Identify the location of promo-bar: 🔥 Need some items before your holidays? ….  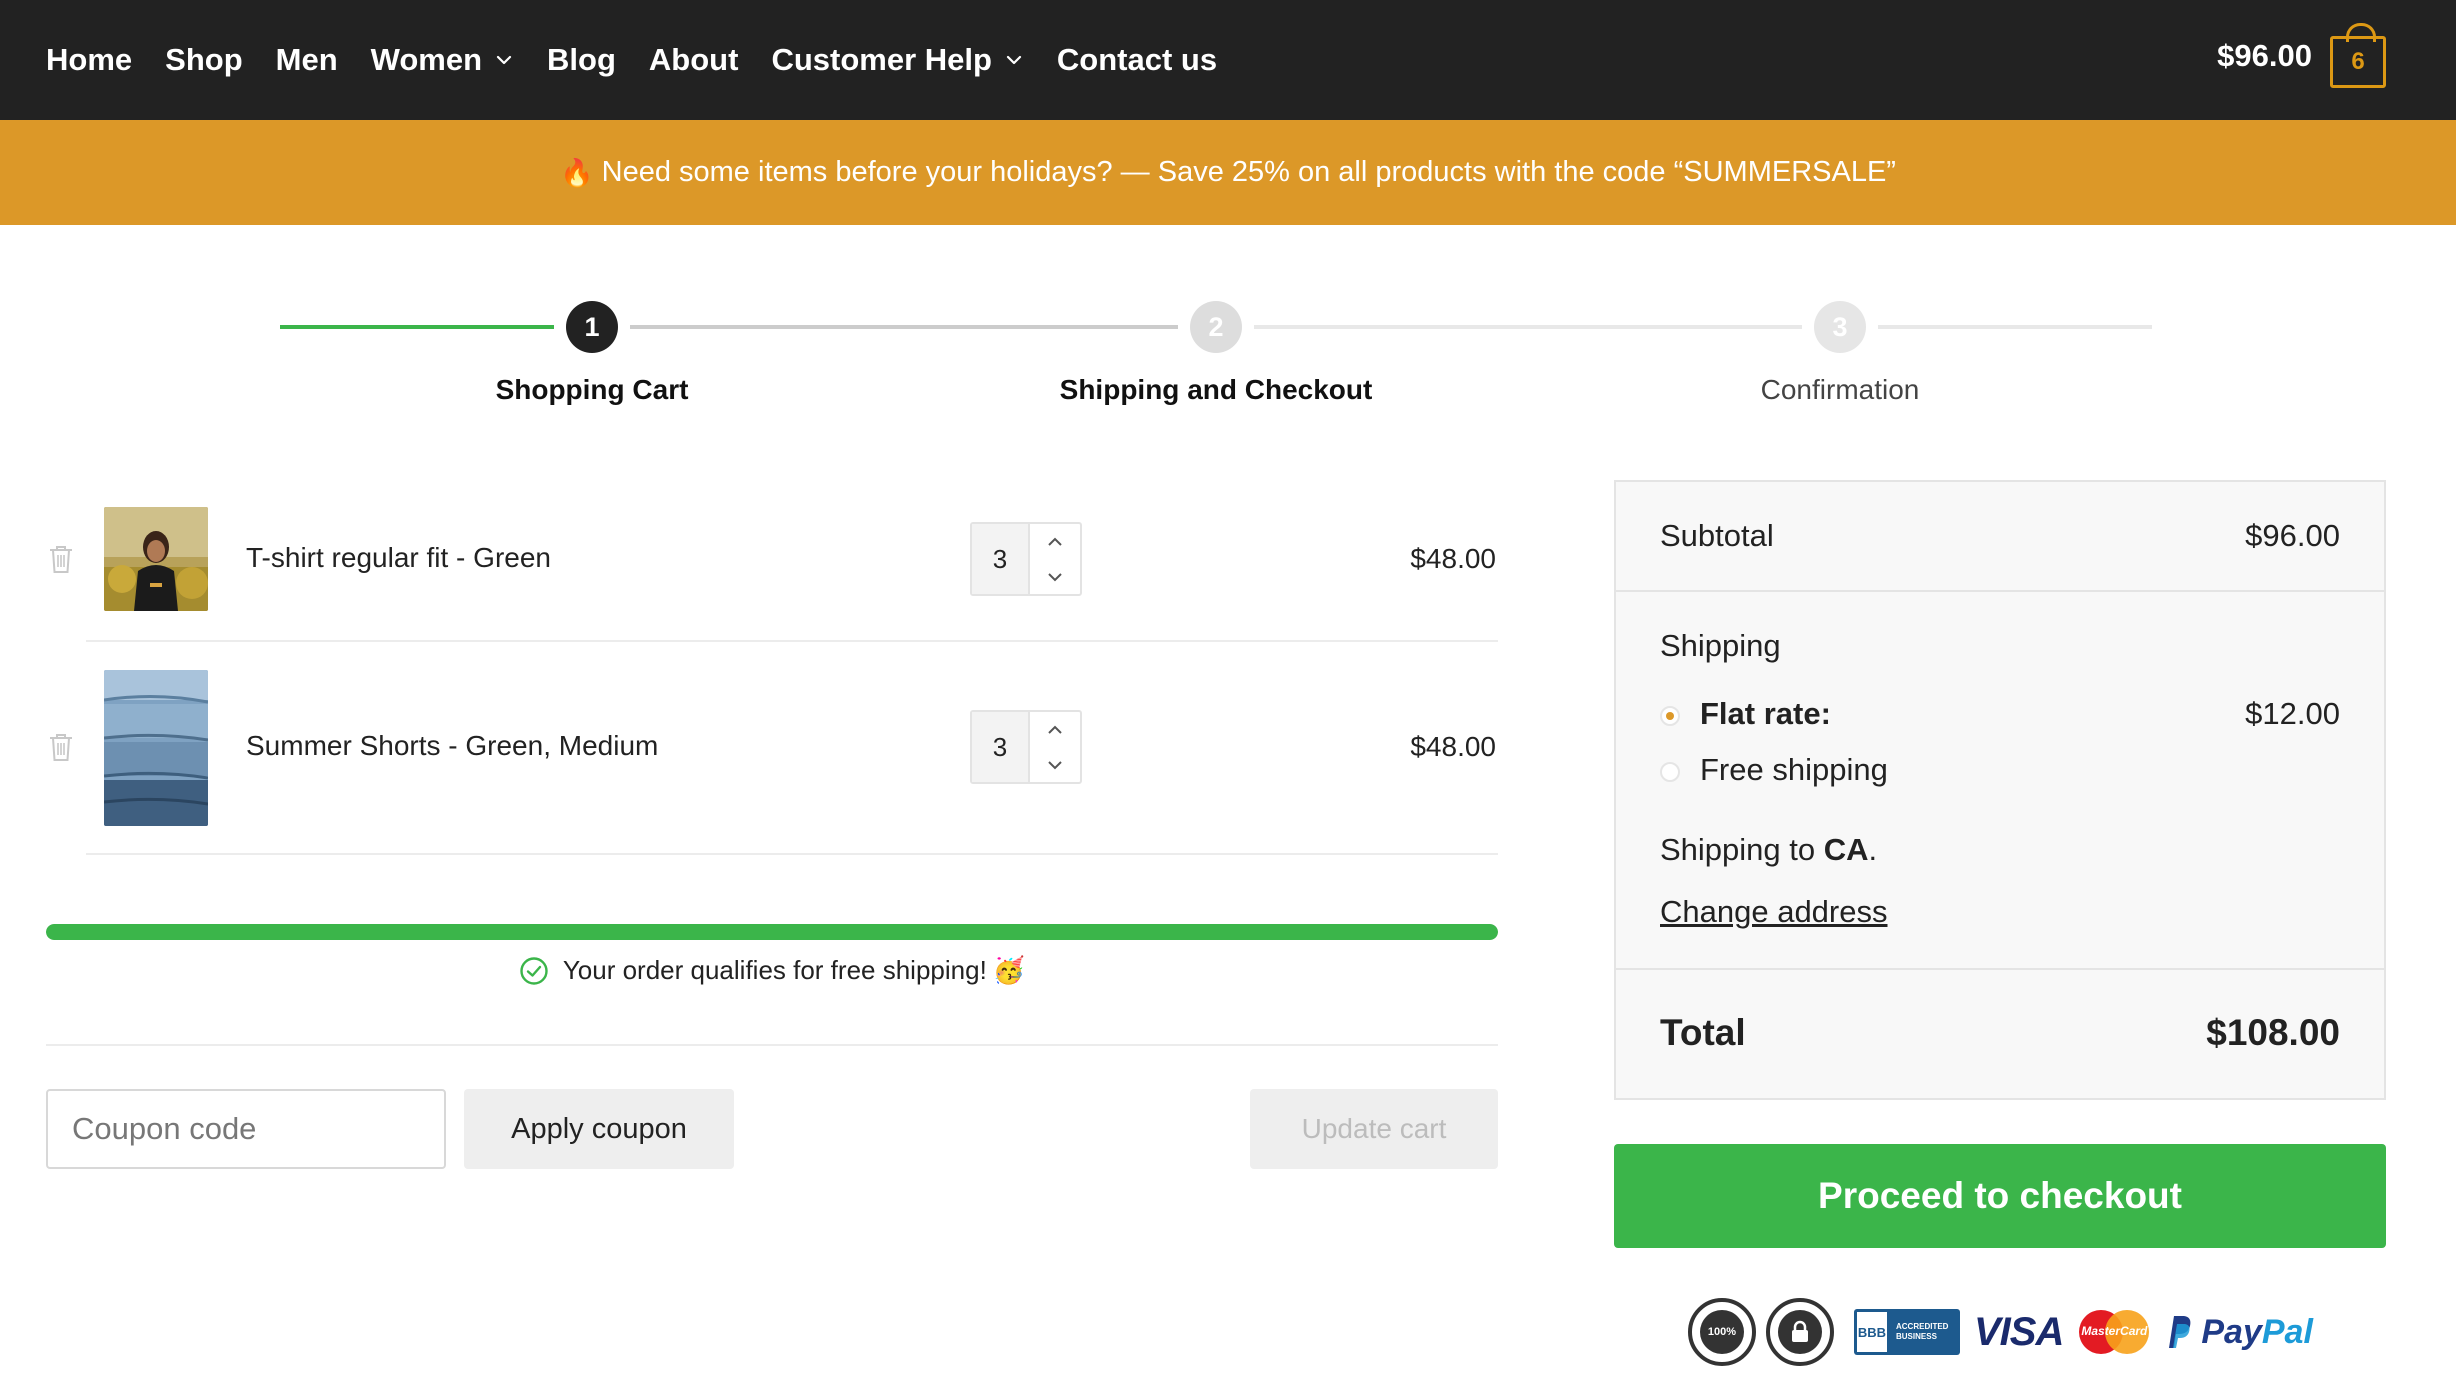
(1228, 172).